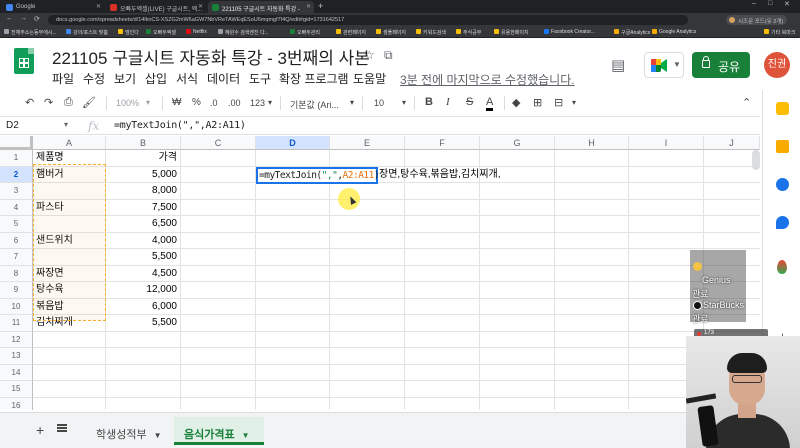 The image size is (800, 448). What do you see at coordinates (219, 431) in the screenshot?
I see `sheet-tab-food-prices: 음식가격표 ▼` at bounding box center [219, 431].